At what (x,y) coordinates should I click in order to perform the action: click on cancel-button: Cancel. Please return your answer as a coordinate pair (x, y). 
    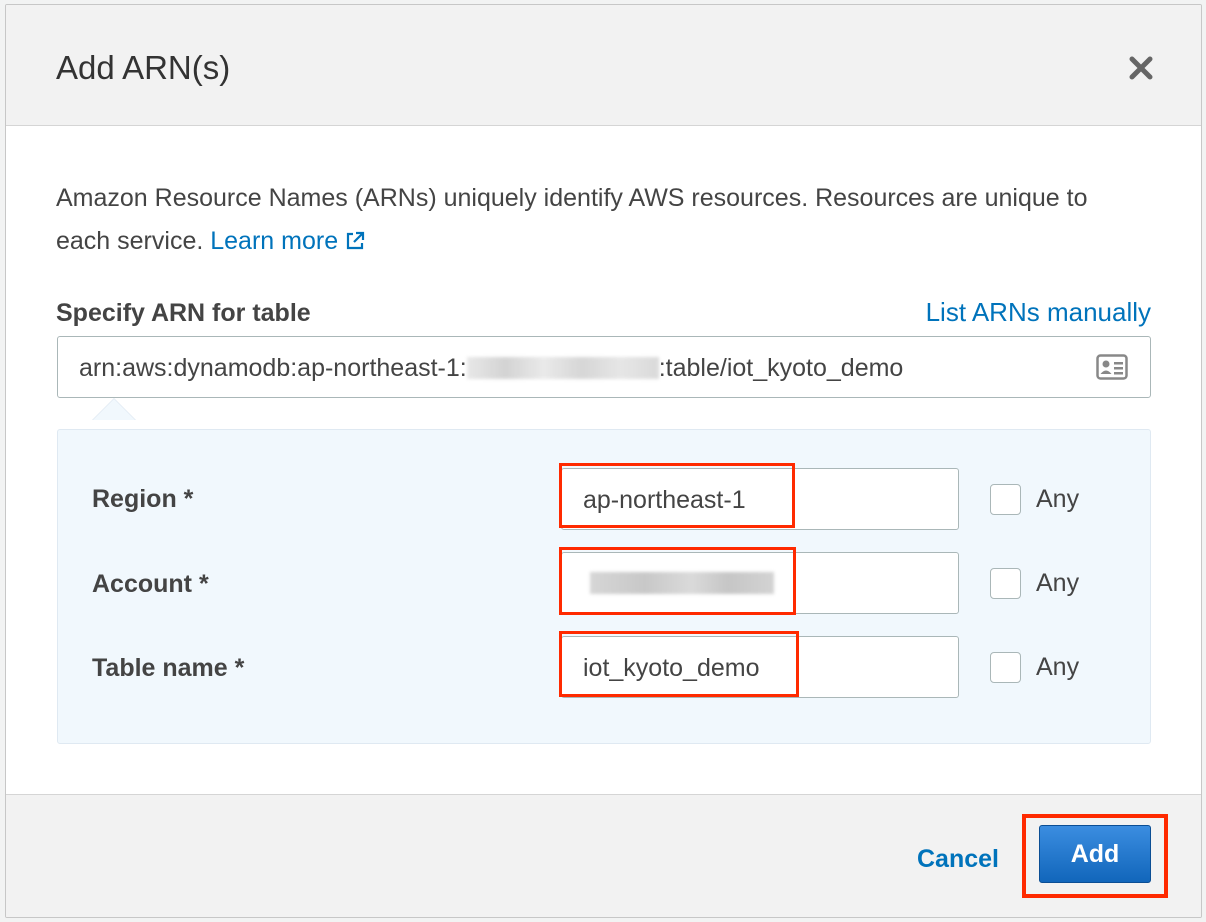
    Looking at the image, I should click on (958, 859).